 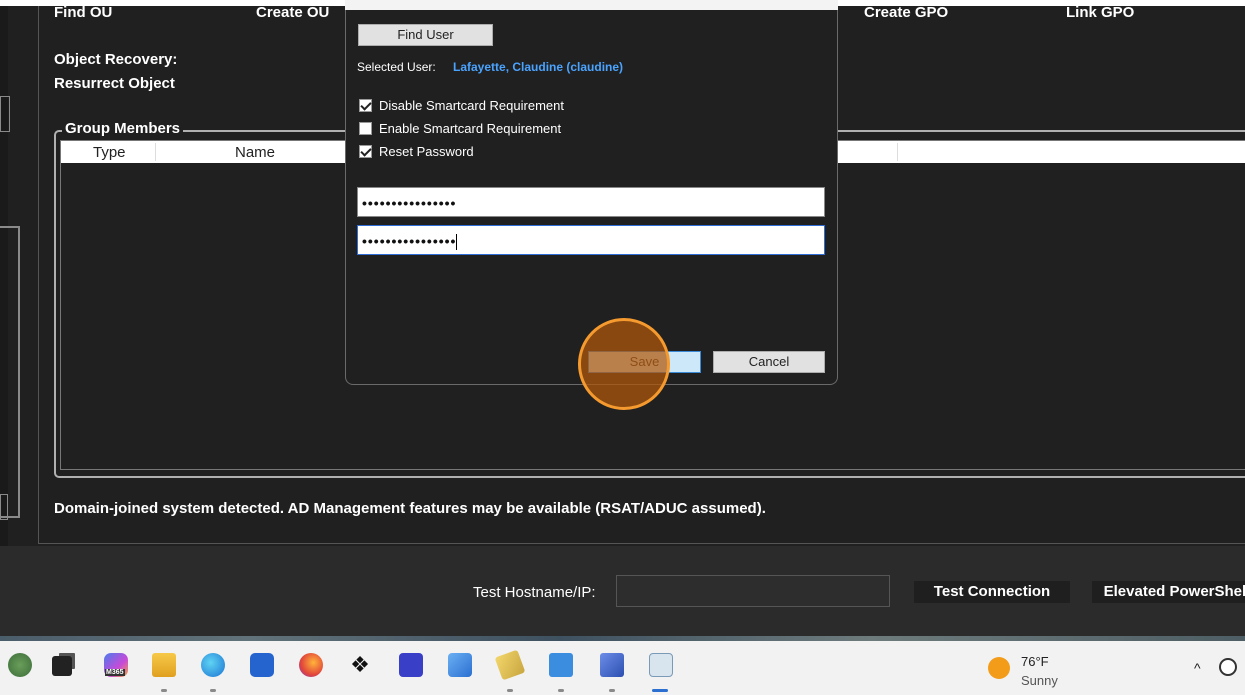 What do you see at coordinates (262, 665) in the screenshot?
I see `store-icon` at bounding box center [262, 665].